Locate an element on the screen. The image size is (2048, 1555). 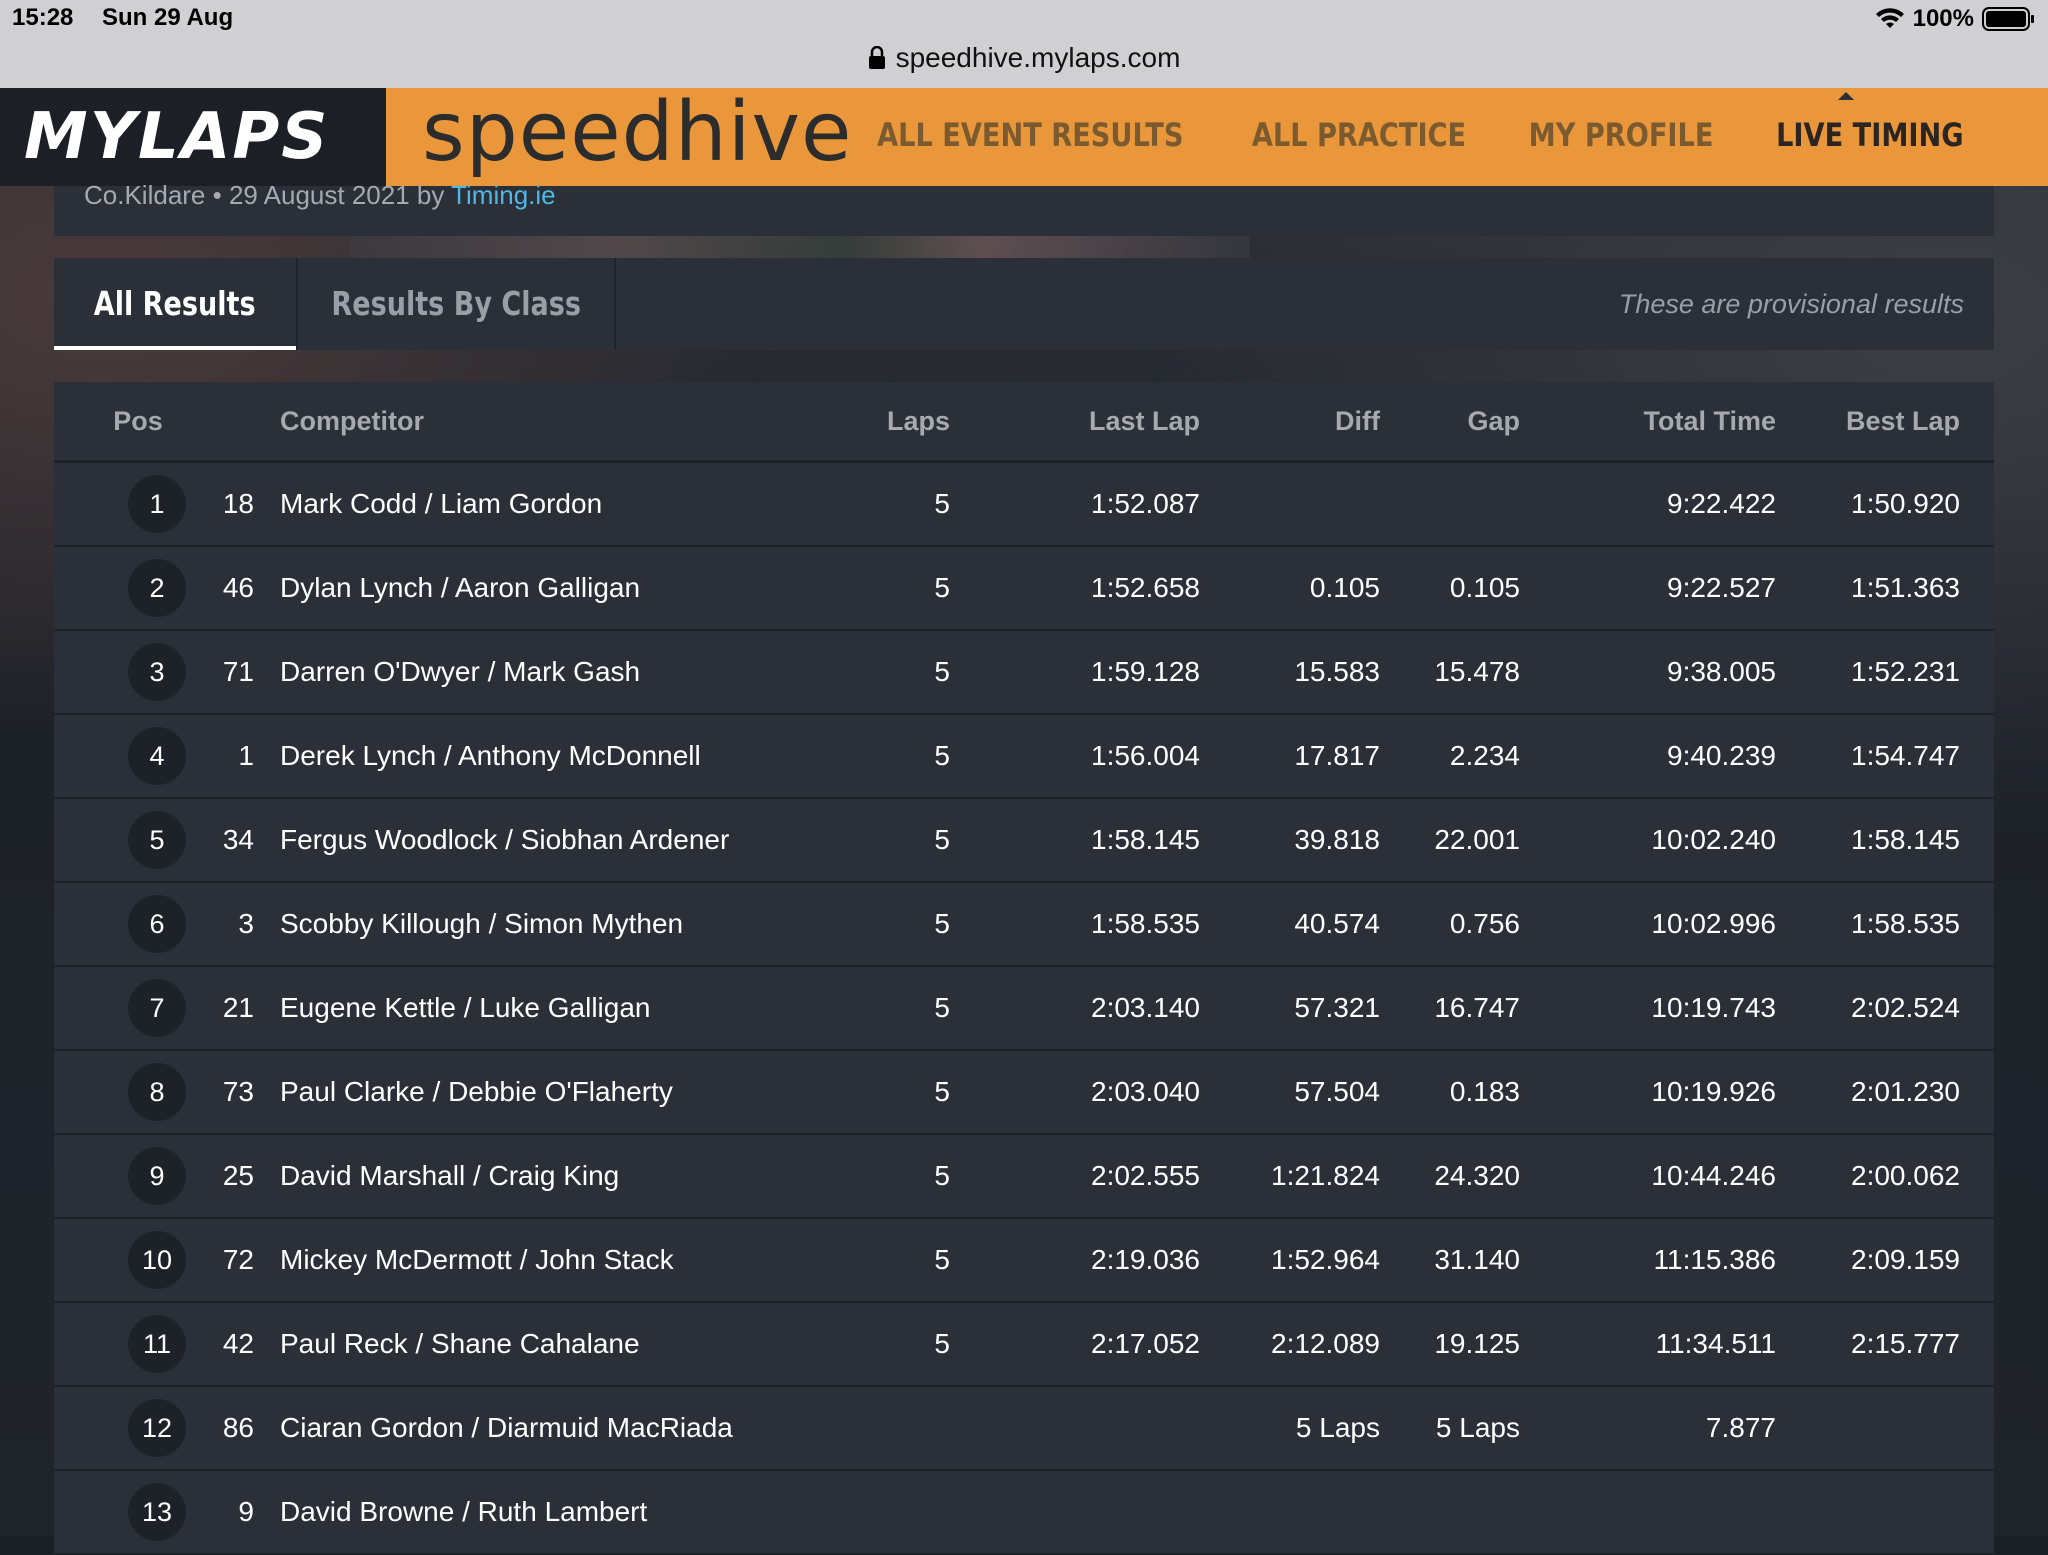
best-lap-value: 2:09.159 is located at coordinates (1905, 1259).